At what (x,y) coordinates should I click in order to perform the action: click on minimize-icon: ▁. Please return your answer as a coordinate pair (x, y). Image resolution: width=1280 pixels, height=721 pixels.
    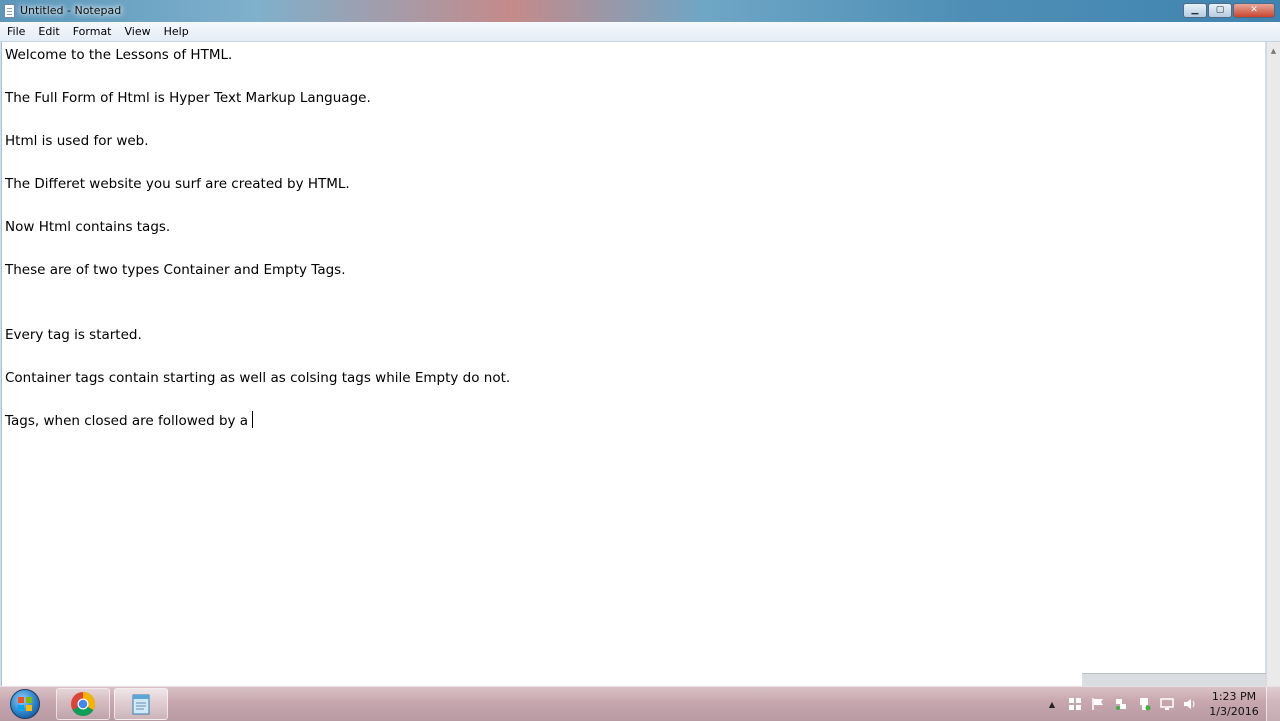
    Looking at the image, I should click on (1195, 10).